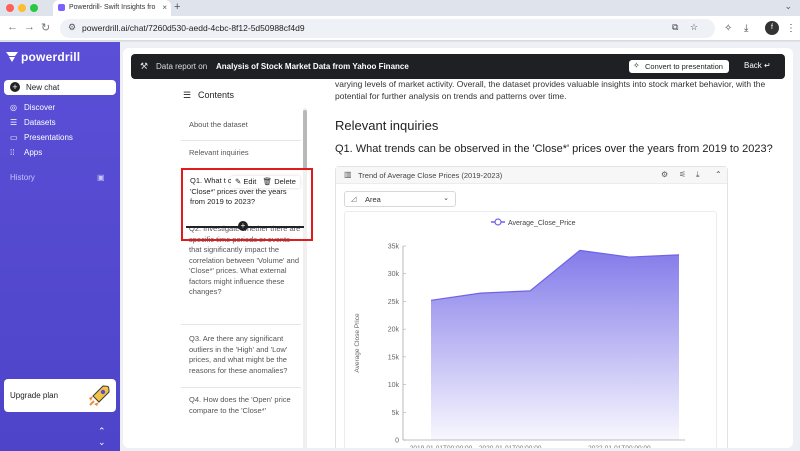 The width and height of the screenshot is (800, 451). I want to click on sidebar-item-label: Discover, so click(40, 107).